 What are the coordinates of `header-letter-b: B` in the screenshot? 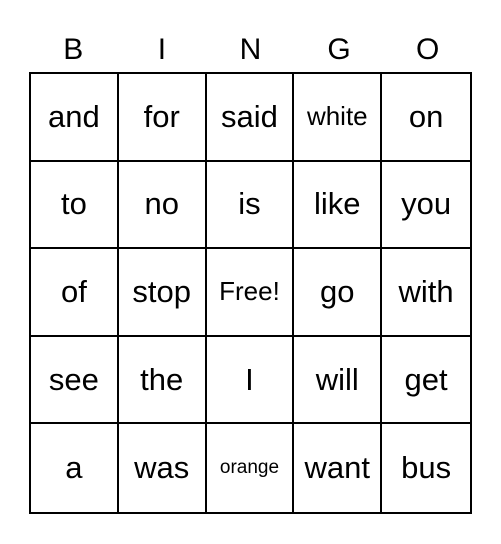 It's located at (73, 49).